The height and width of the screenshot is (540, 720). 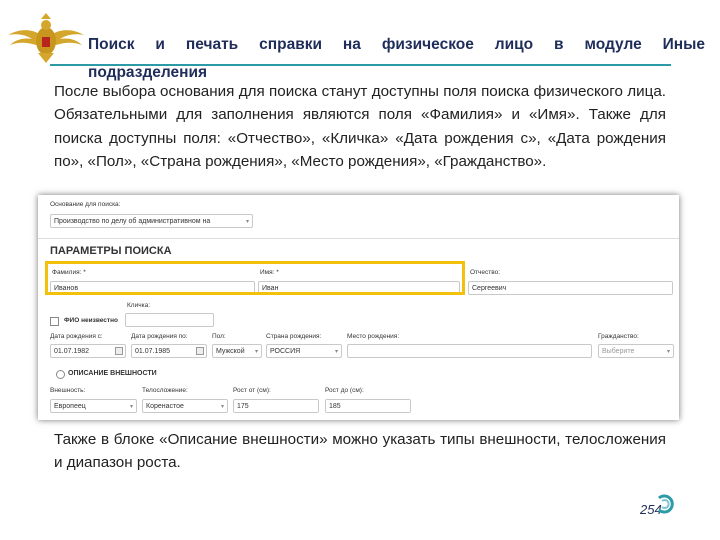 What do you see at coordinates (112, 373) in the screenshot?
I see `appearance-section: ОПИСАНИЕ ВНЕШНОСТИ` at bounding box center [112, 373].